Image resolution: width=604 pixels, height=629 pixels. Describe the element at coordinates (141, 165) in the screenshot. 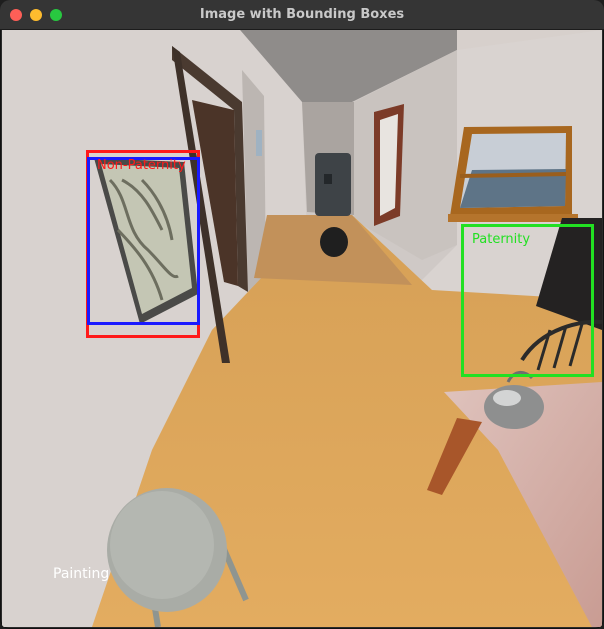

I see `bbox-label-non-paternity: Non-Paternity` at that location.